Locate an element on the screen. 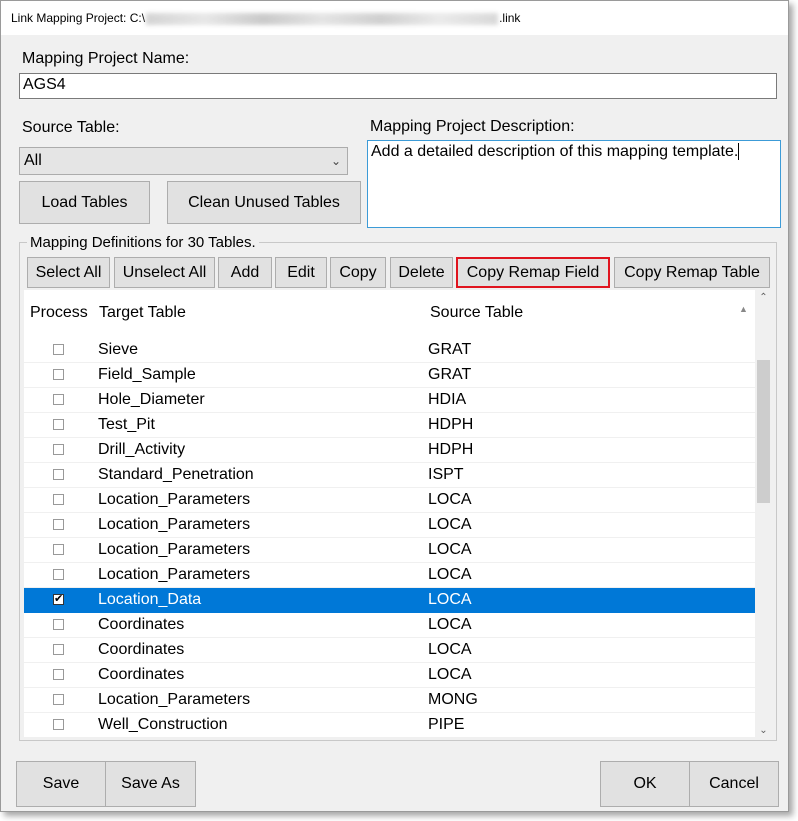  target-table-cell: Drill_Activity is located at coordinates (142, 449).